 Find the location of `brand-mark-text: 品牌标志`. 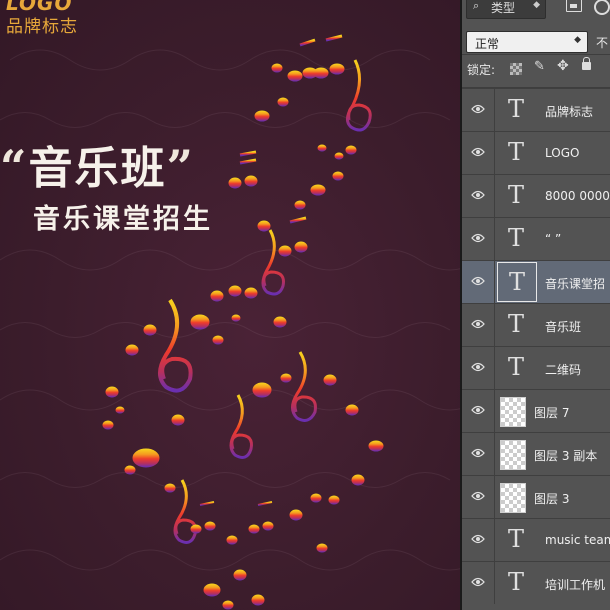

brand-mark-text: 品牌标志 is located at coordinates (42, 27).